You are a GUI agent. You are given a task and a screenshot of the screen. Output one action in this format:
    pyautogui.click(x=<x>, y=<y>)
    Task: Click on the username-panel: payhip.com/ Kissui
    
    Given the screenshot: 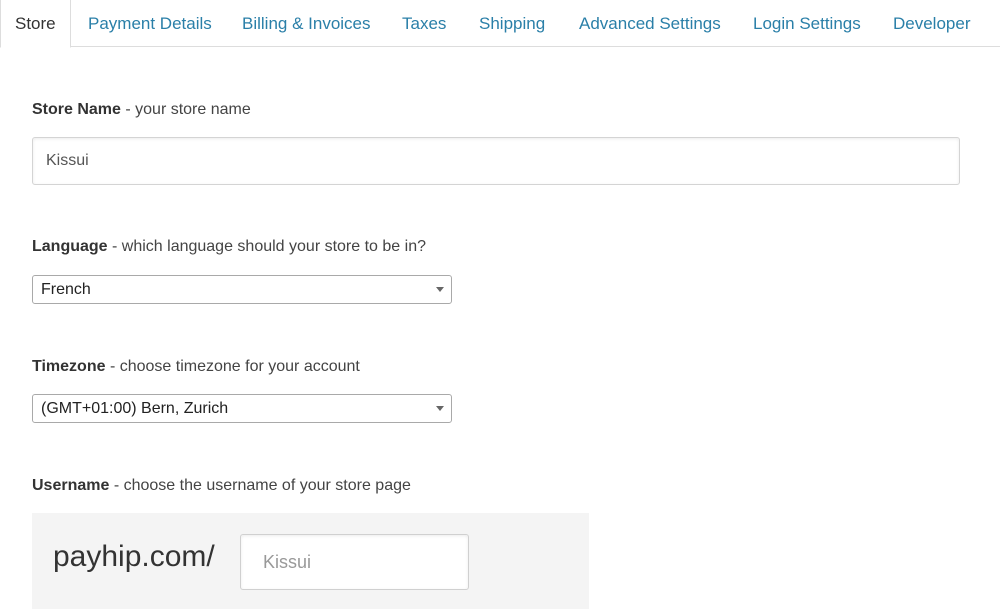 What is the action you would take?
    pyautogui.click(x=310, y=561)
    